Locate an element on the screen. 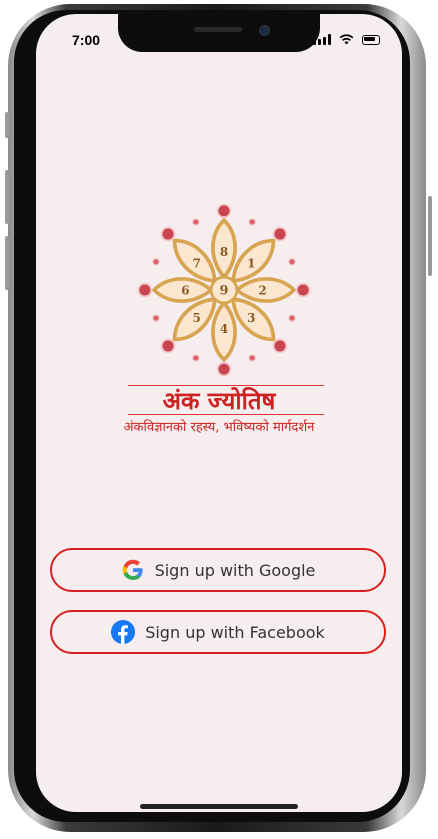 The width and height of the screenshot is (438, 839). app-tagline: अंकविज्ञानको रहस्य, भविष्यको मार्गदर्शन is located at coordinates (219, 427).